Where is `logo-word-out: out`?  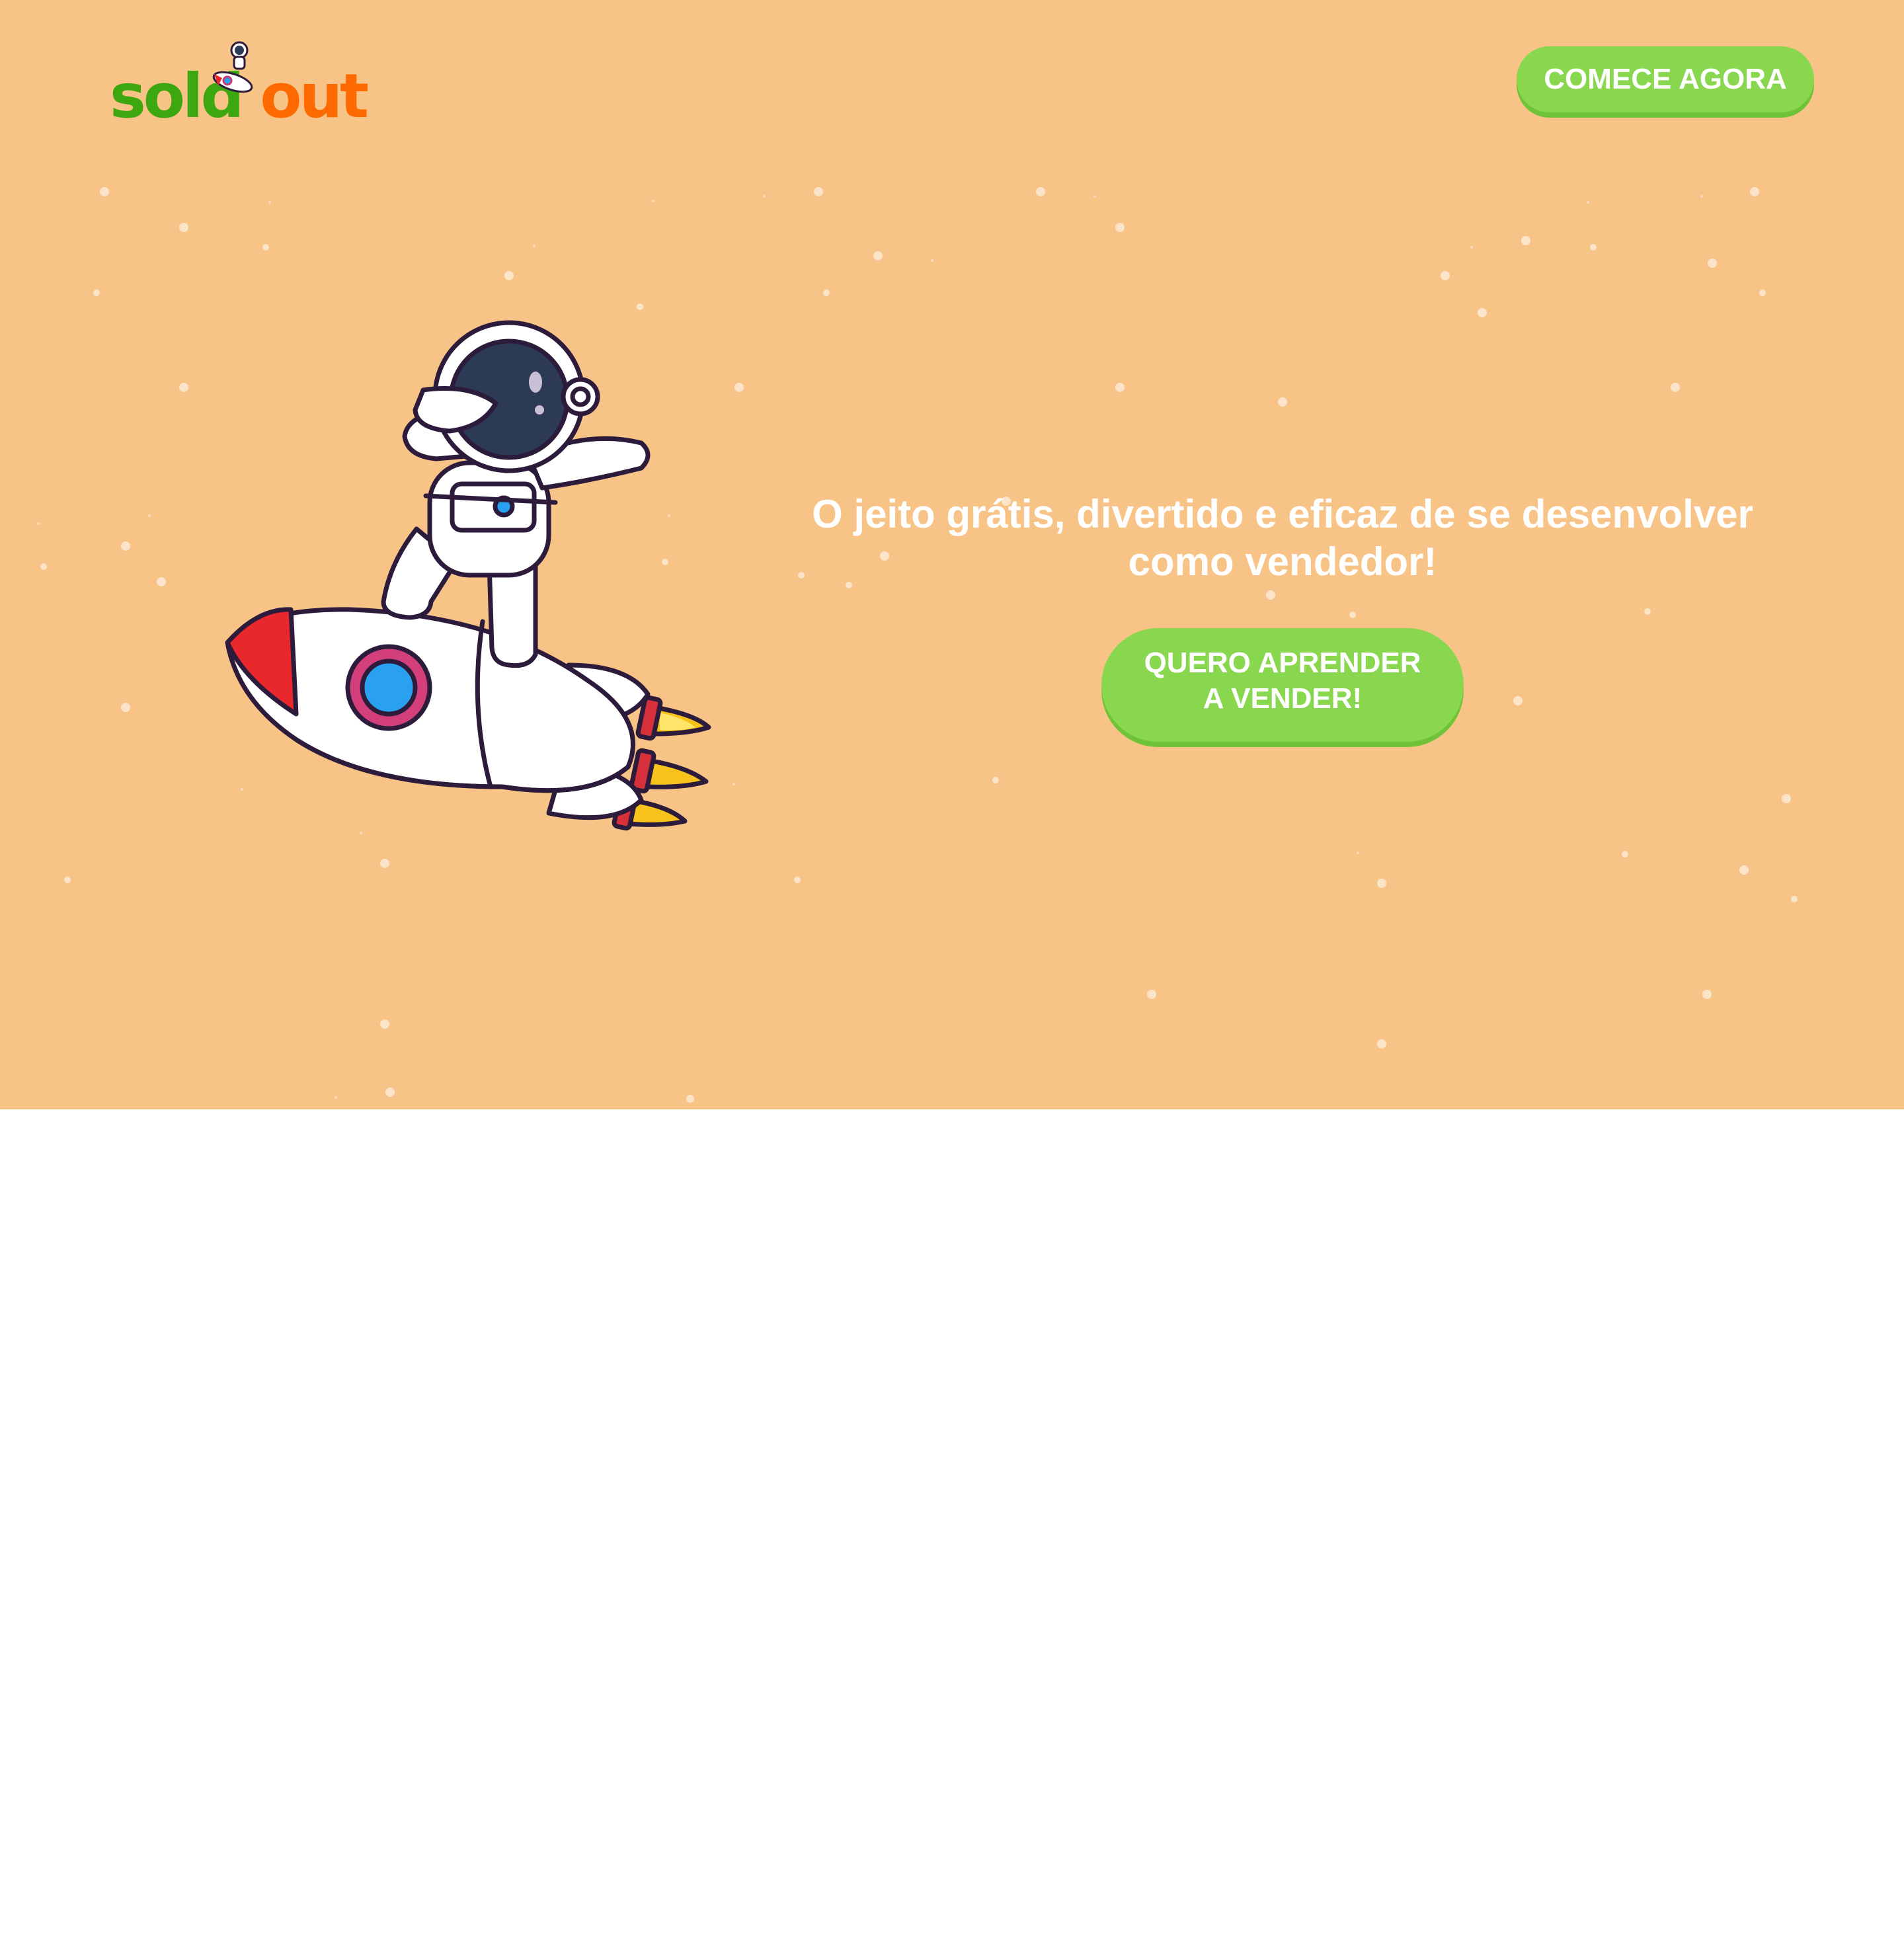 logo-word-out: out is located at coordinates (314, 96).